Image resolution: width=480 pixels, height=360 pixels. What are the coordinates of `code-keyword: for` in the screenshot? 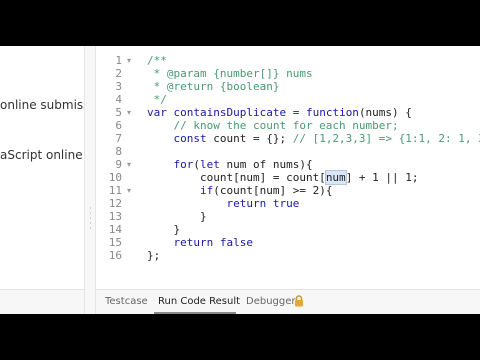 It's located at (170, 164).